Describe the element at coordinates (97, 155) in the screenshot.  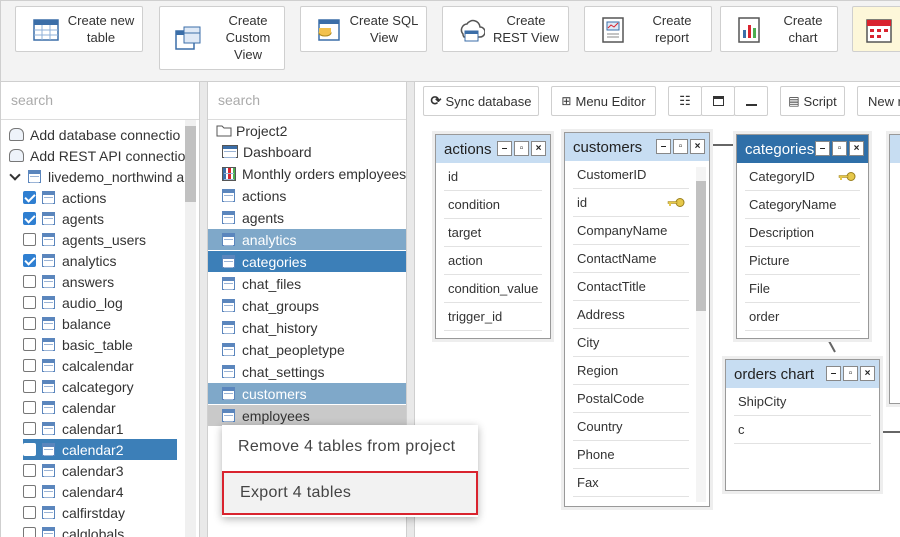
I see `connection-action-item: Add REST API connectio` at that location.